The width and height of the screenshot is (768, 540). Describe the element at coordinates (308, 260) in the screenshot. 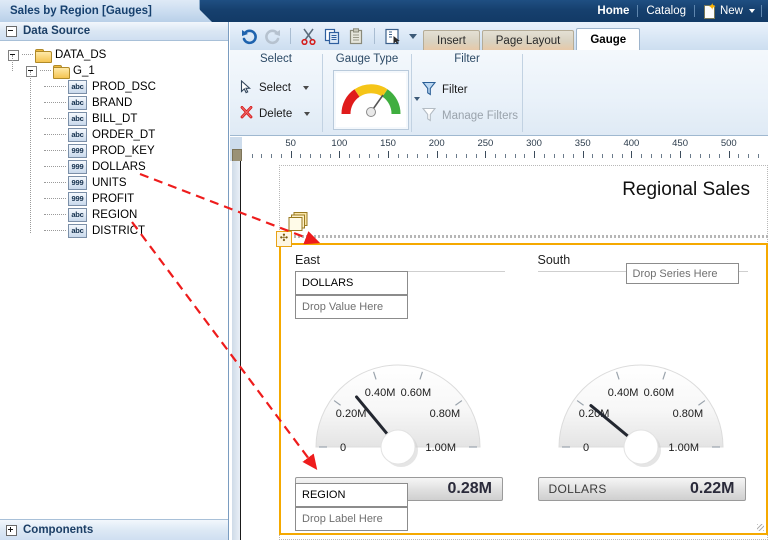

I see `region-name-east: East` at that location.